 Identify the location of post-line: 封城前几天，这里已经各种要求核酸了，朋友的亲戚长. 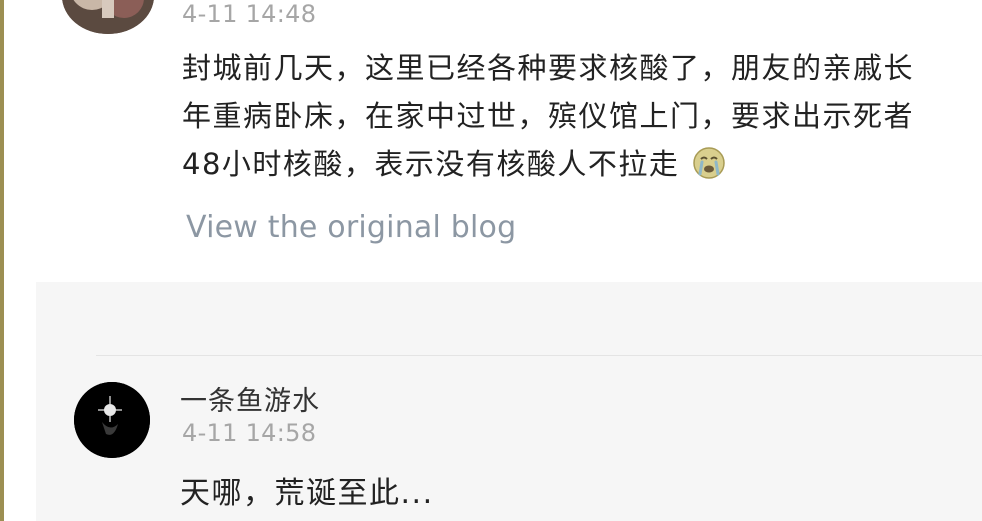
(548, 68).